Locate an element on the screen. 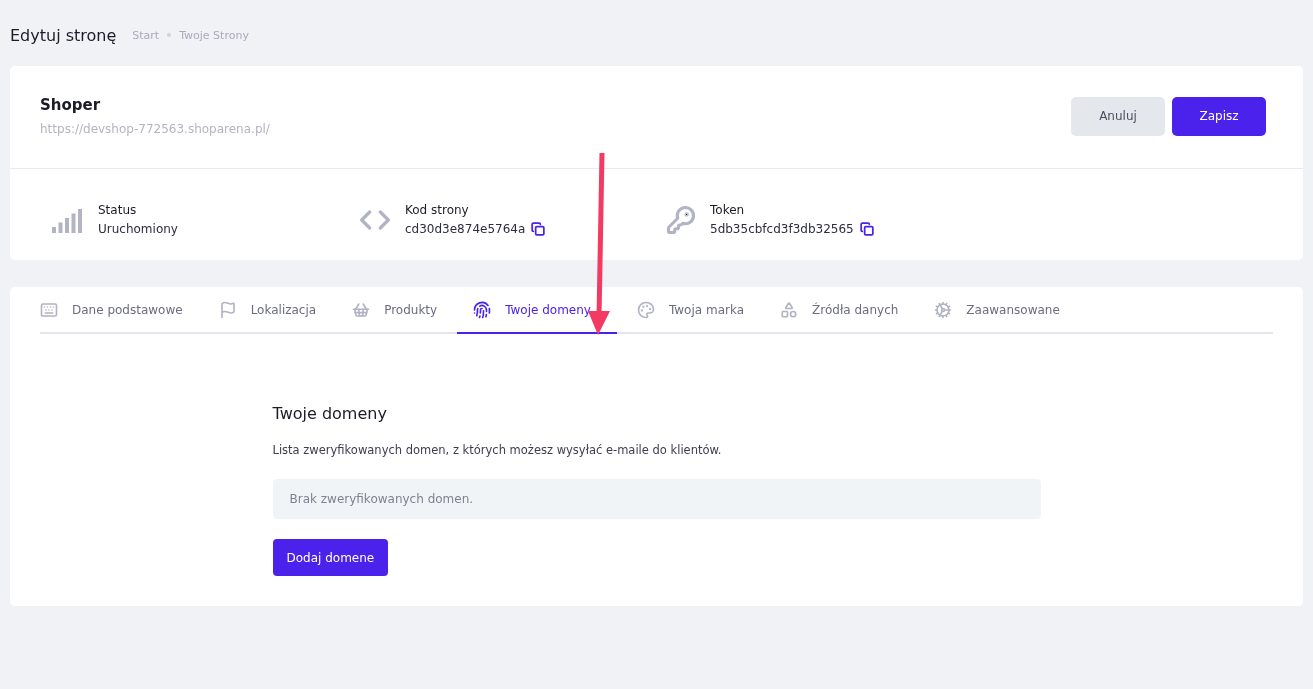 This screenshot has width=1313, height=689. cancel-button: Anuluj is located at coordinates (1118, 116).